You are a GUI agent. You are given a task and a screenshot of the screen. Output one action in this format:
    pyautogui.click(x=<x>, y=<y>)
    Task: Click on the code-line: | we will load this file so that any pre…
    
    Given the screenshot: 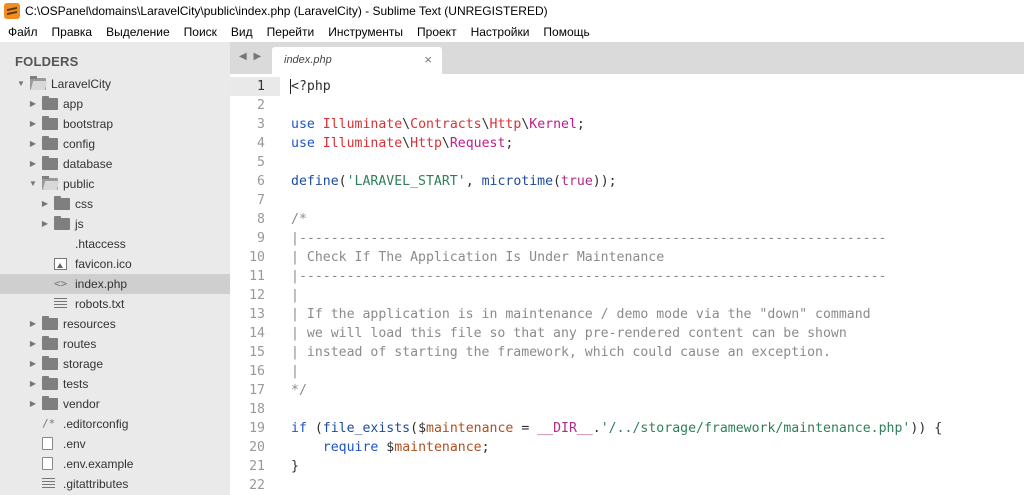 What is the action you would take?
    pyautogui.click(x=657, y=333)
    